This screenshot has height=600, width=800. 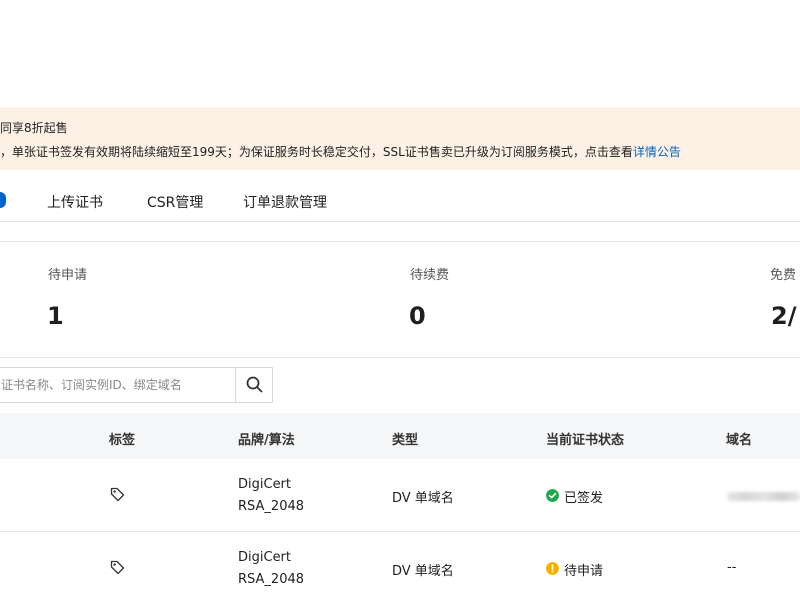 I want to click on search-icon, so click(x=254, y=384).